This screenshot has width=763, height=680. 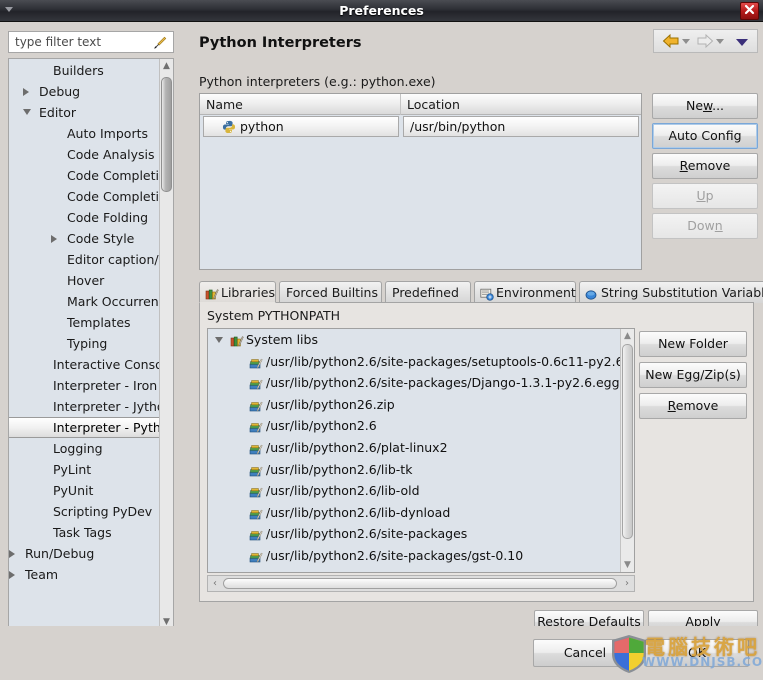 I want to click on list-item-label: System libs, so click(x=282, y=339).